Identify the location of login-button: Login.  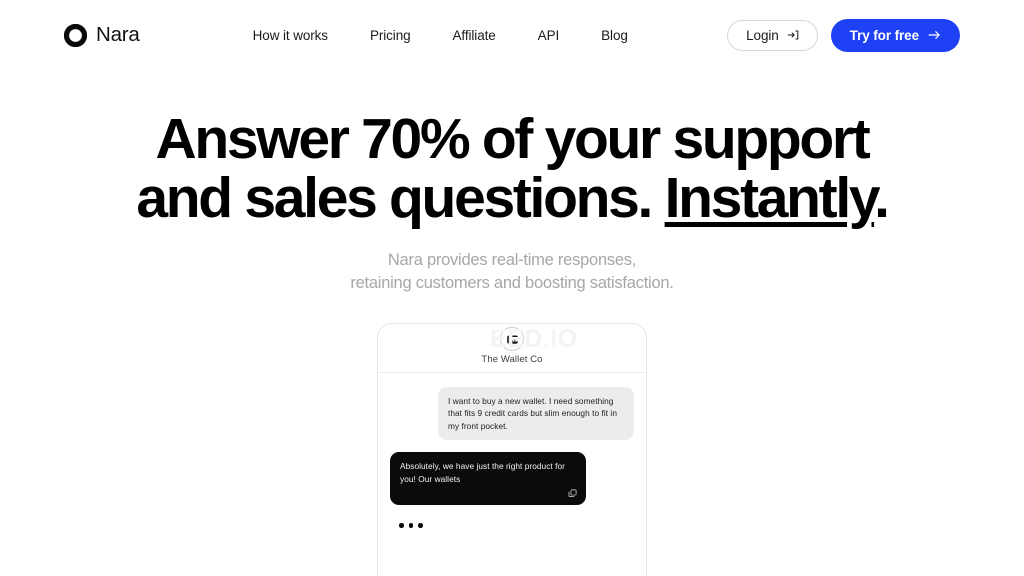
(772, 35).